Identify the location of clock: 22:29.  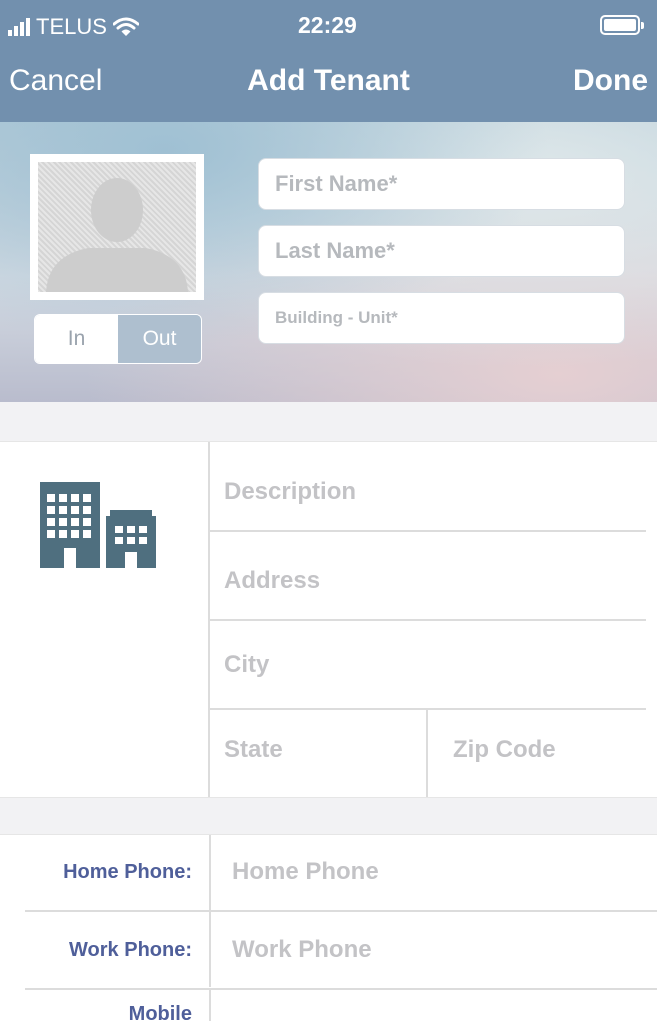
(327, 25).